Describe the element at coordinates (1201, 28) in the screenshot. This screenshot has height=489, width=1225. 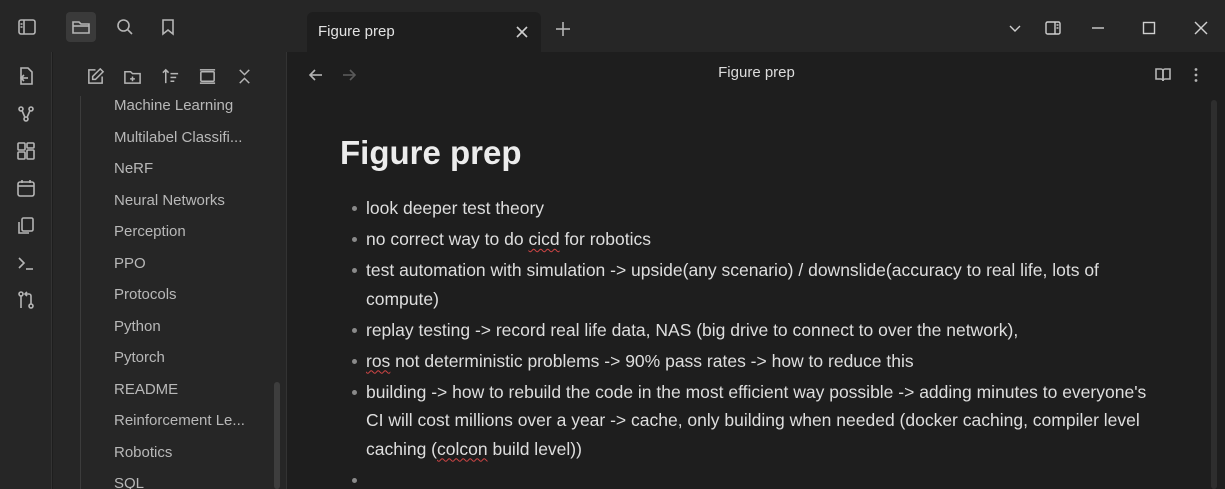
I see `close-icon` at that location.